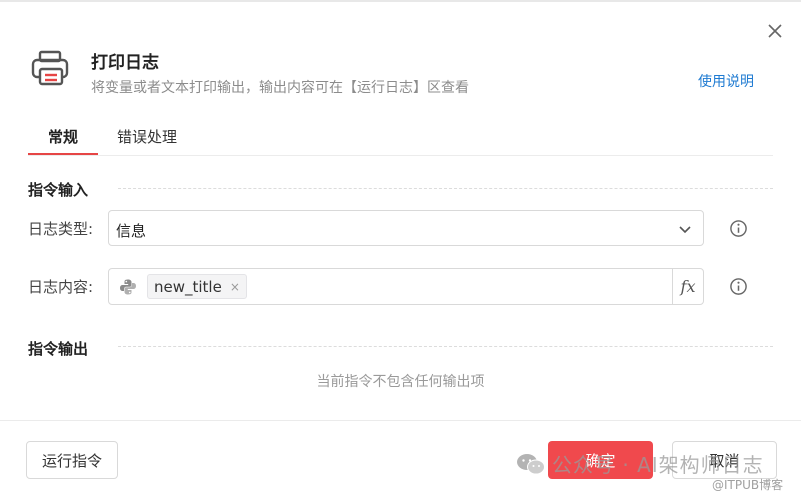 Image resolution: width=801 pixels, height=496 pixels. Describe the element at coordinates (400, 382) in the screenshot. I see `output-empty-text: 当前指令不包含任何输出项` at that location.